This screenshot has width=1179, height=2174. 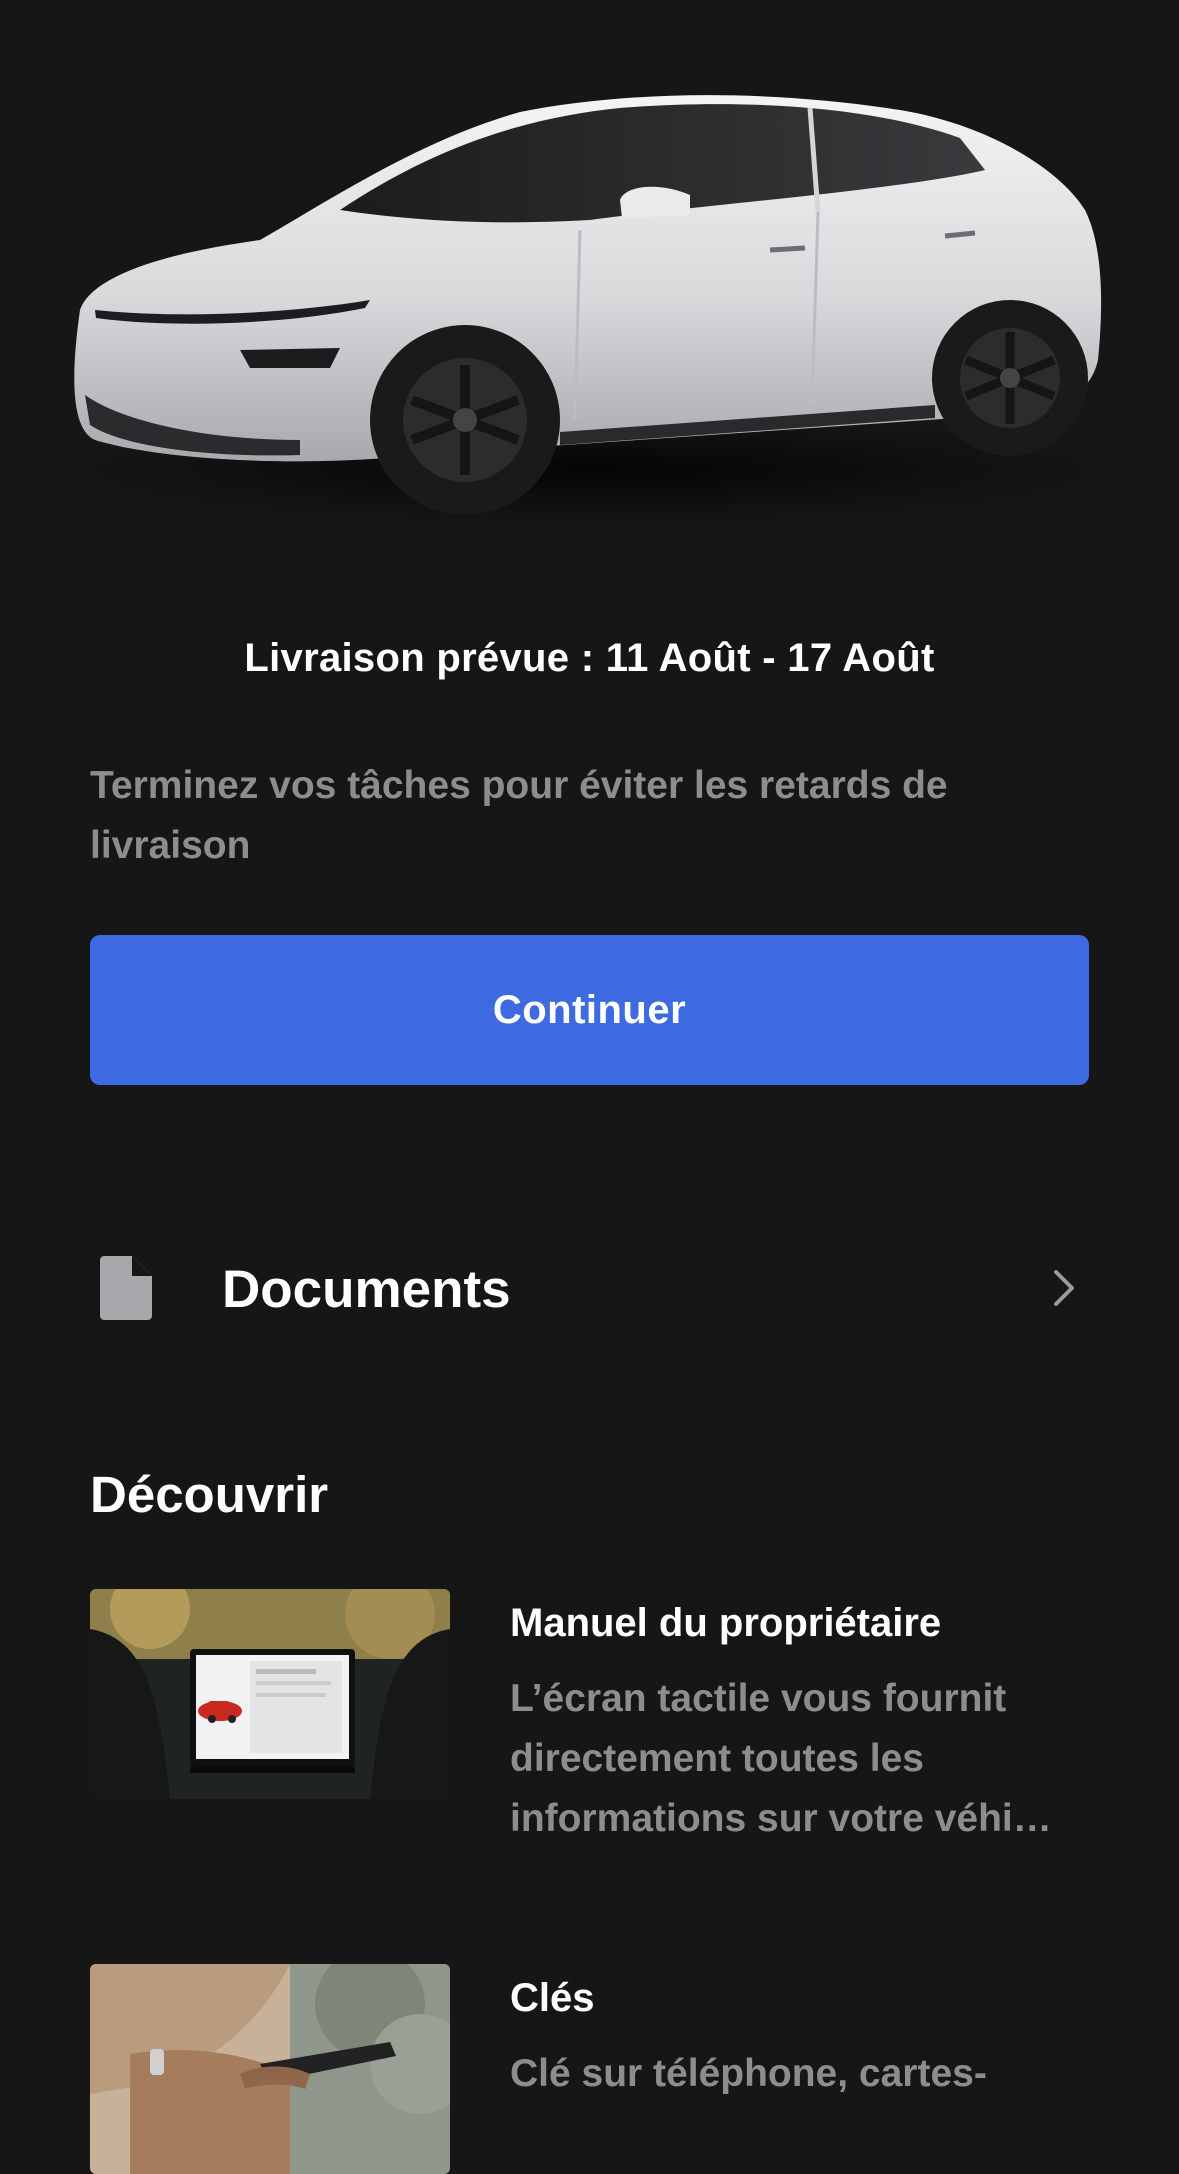 What do you see at coordinates (589, 1287) in the screenshot?
I see `documents-row: Documents` at bounding box center [589, 1287].